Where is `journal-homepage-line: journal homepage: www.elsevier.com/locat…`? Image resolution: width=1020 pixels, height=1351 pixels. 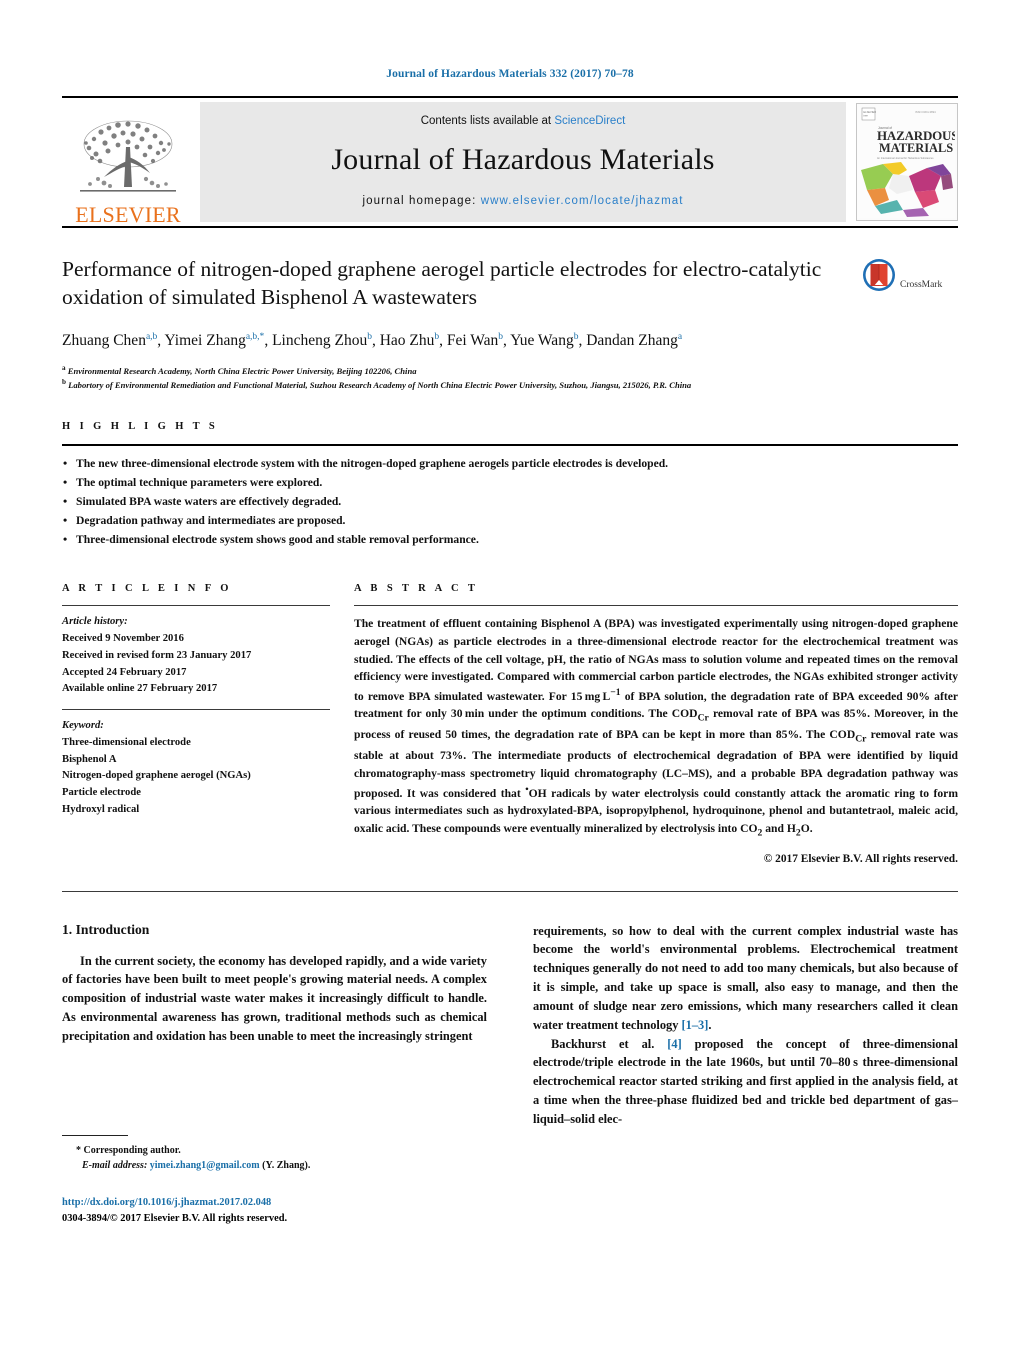 journal-homepage-line: journal homepage: www.elsevier.com/locat… is located at coordinates (522, 201).